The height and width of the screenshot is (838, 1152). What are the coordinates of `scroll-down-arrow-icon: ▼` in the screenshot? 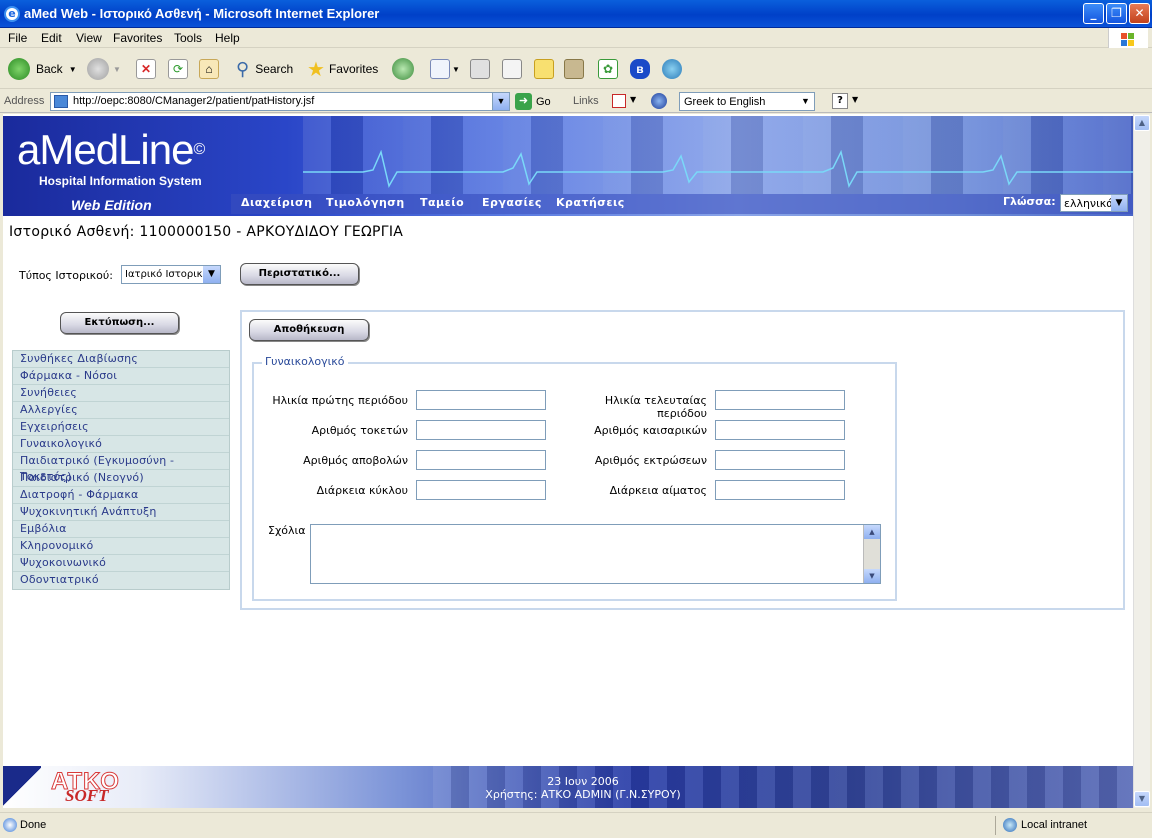 It's located at (1142, 799).